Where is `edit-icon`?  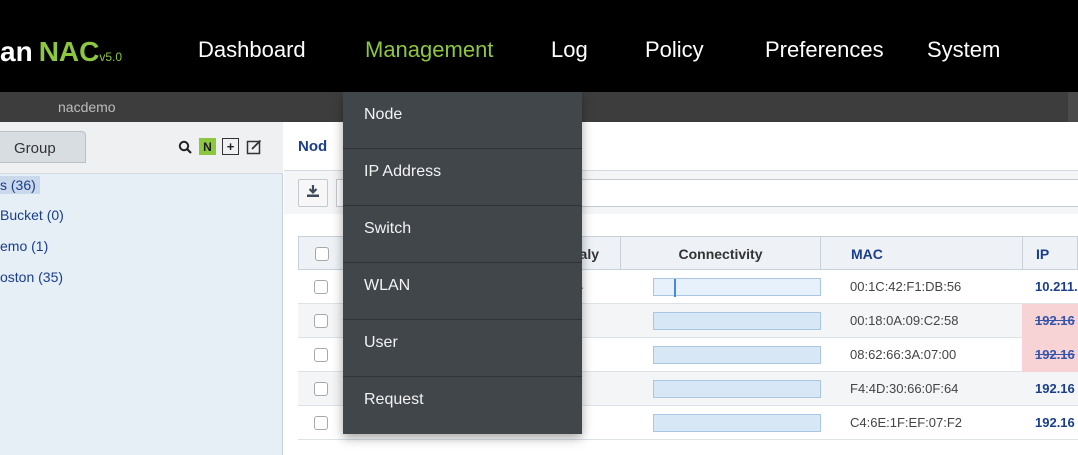
edit-icon is located at coordinates (253, 146).